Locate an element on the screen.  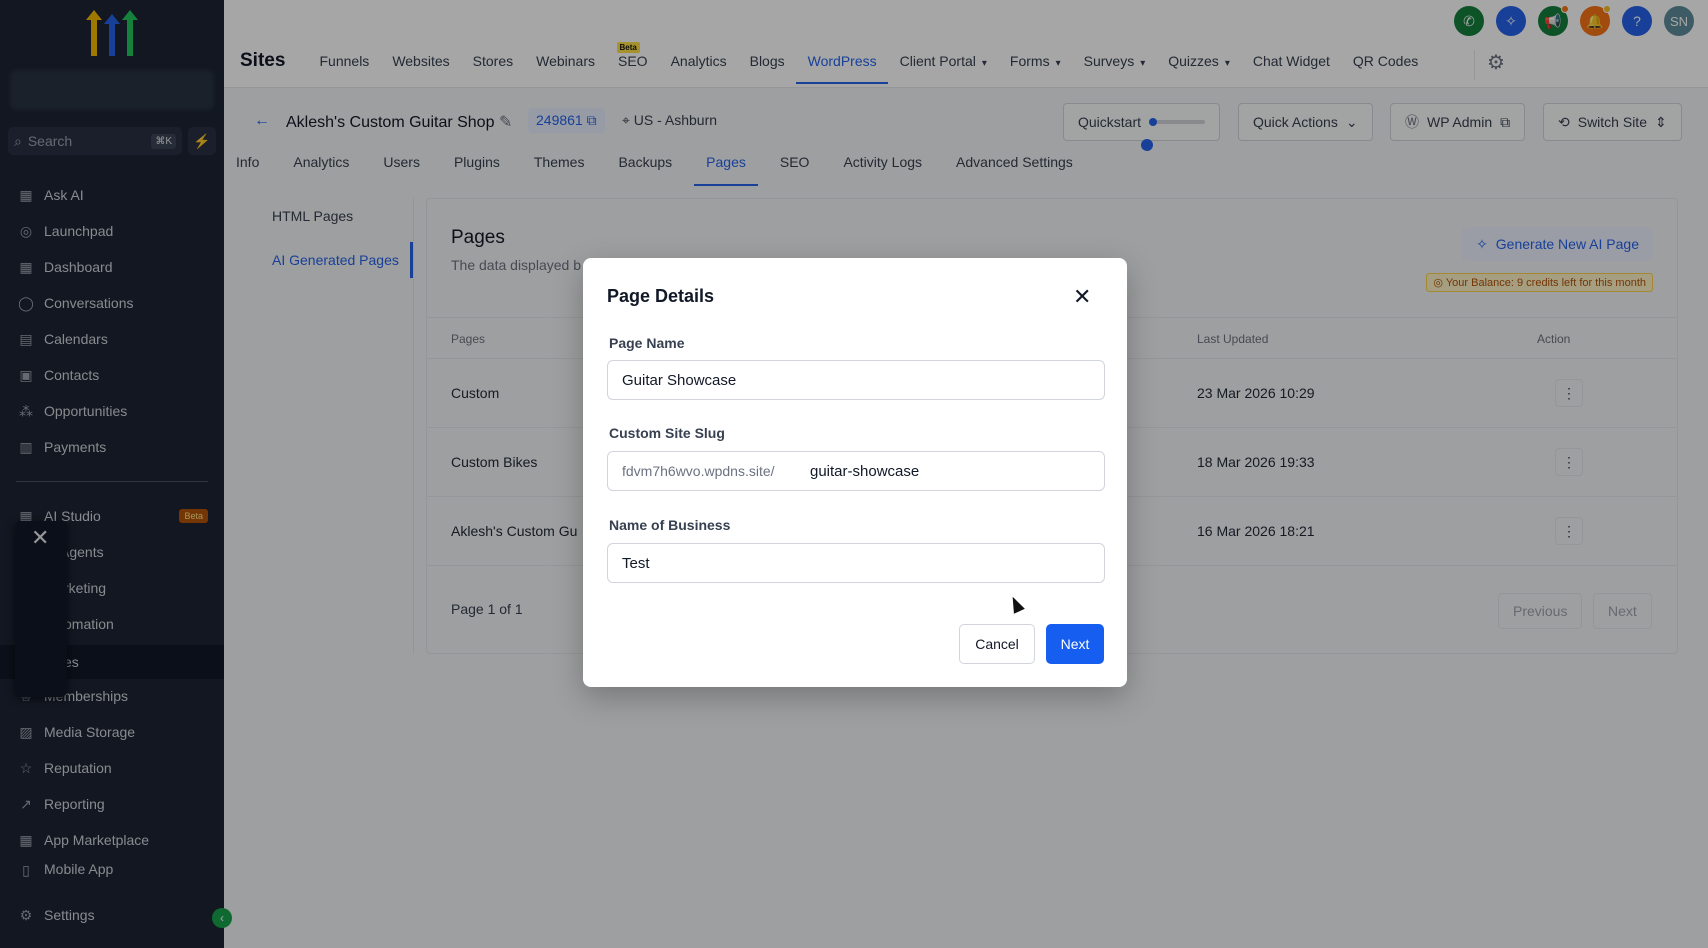
next-button: Next is located at coordinates (1075, 644).